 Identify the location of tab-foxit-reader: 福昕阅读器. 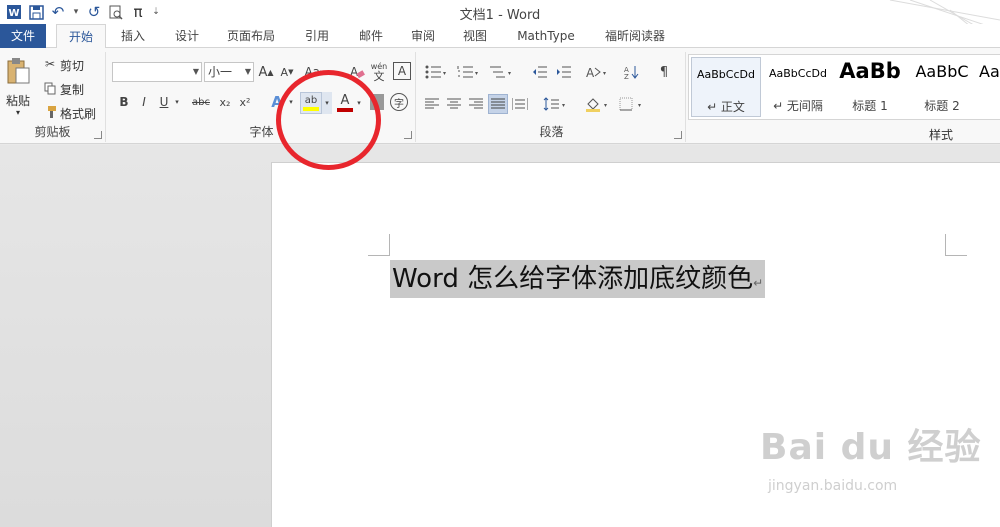
(635, 36).